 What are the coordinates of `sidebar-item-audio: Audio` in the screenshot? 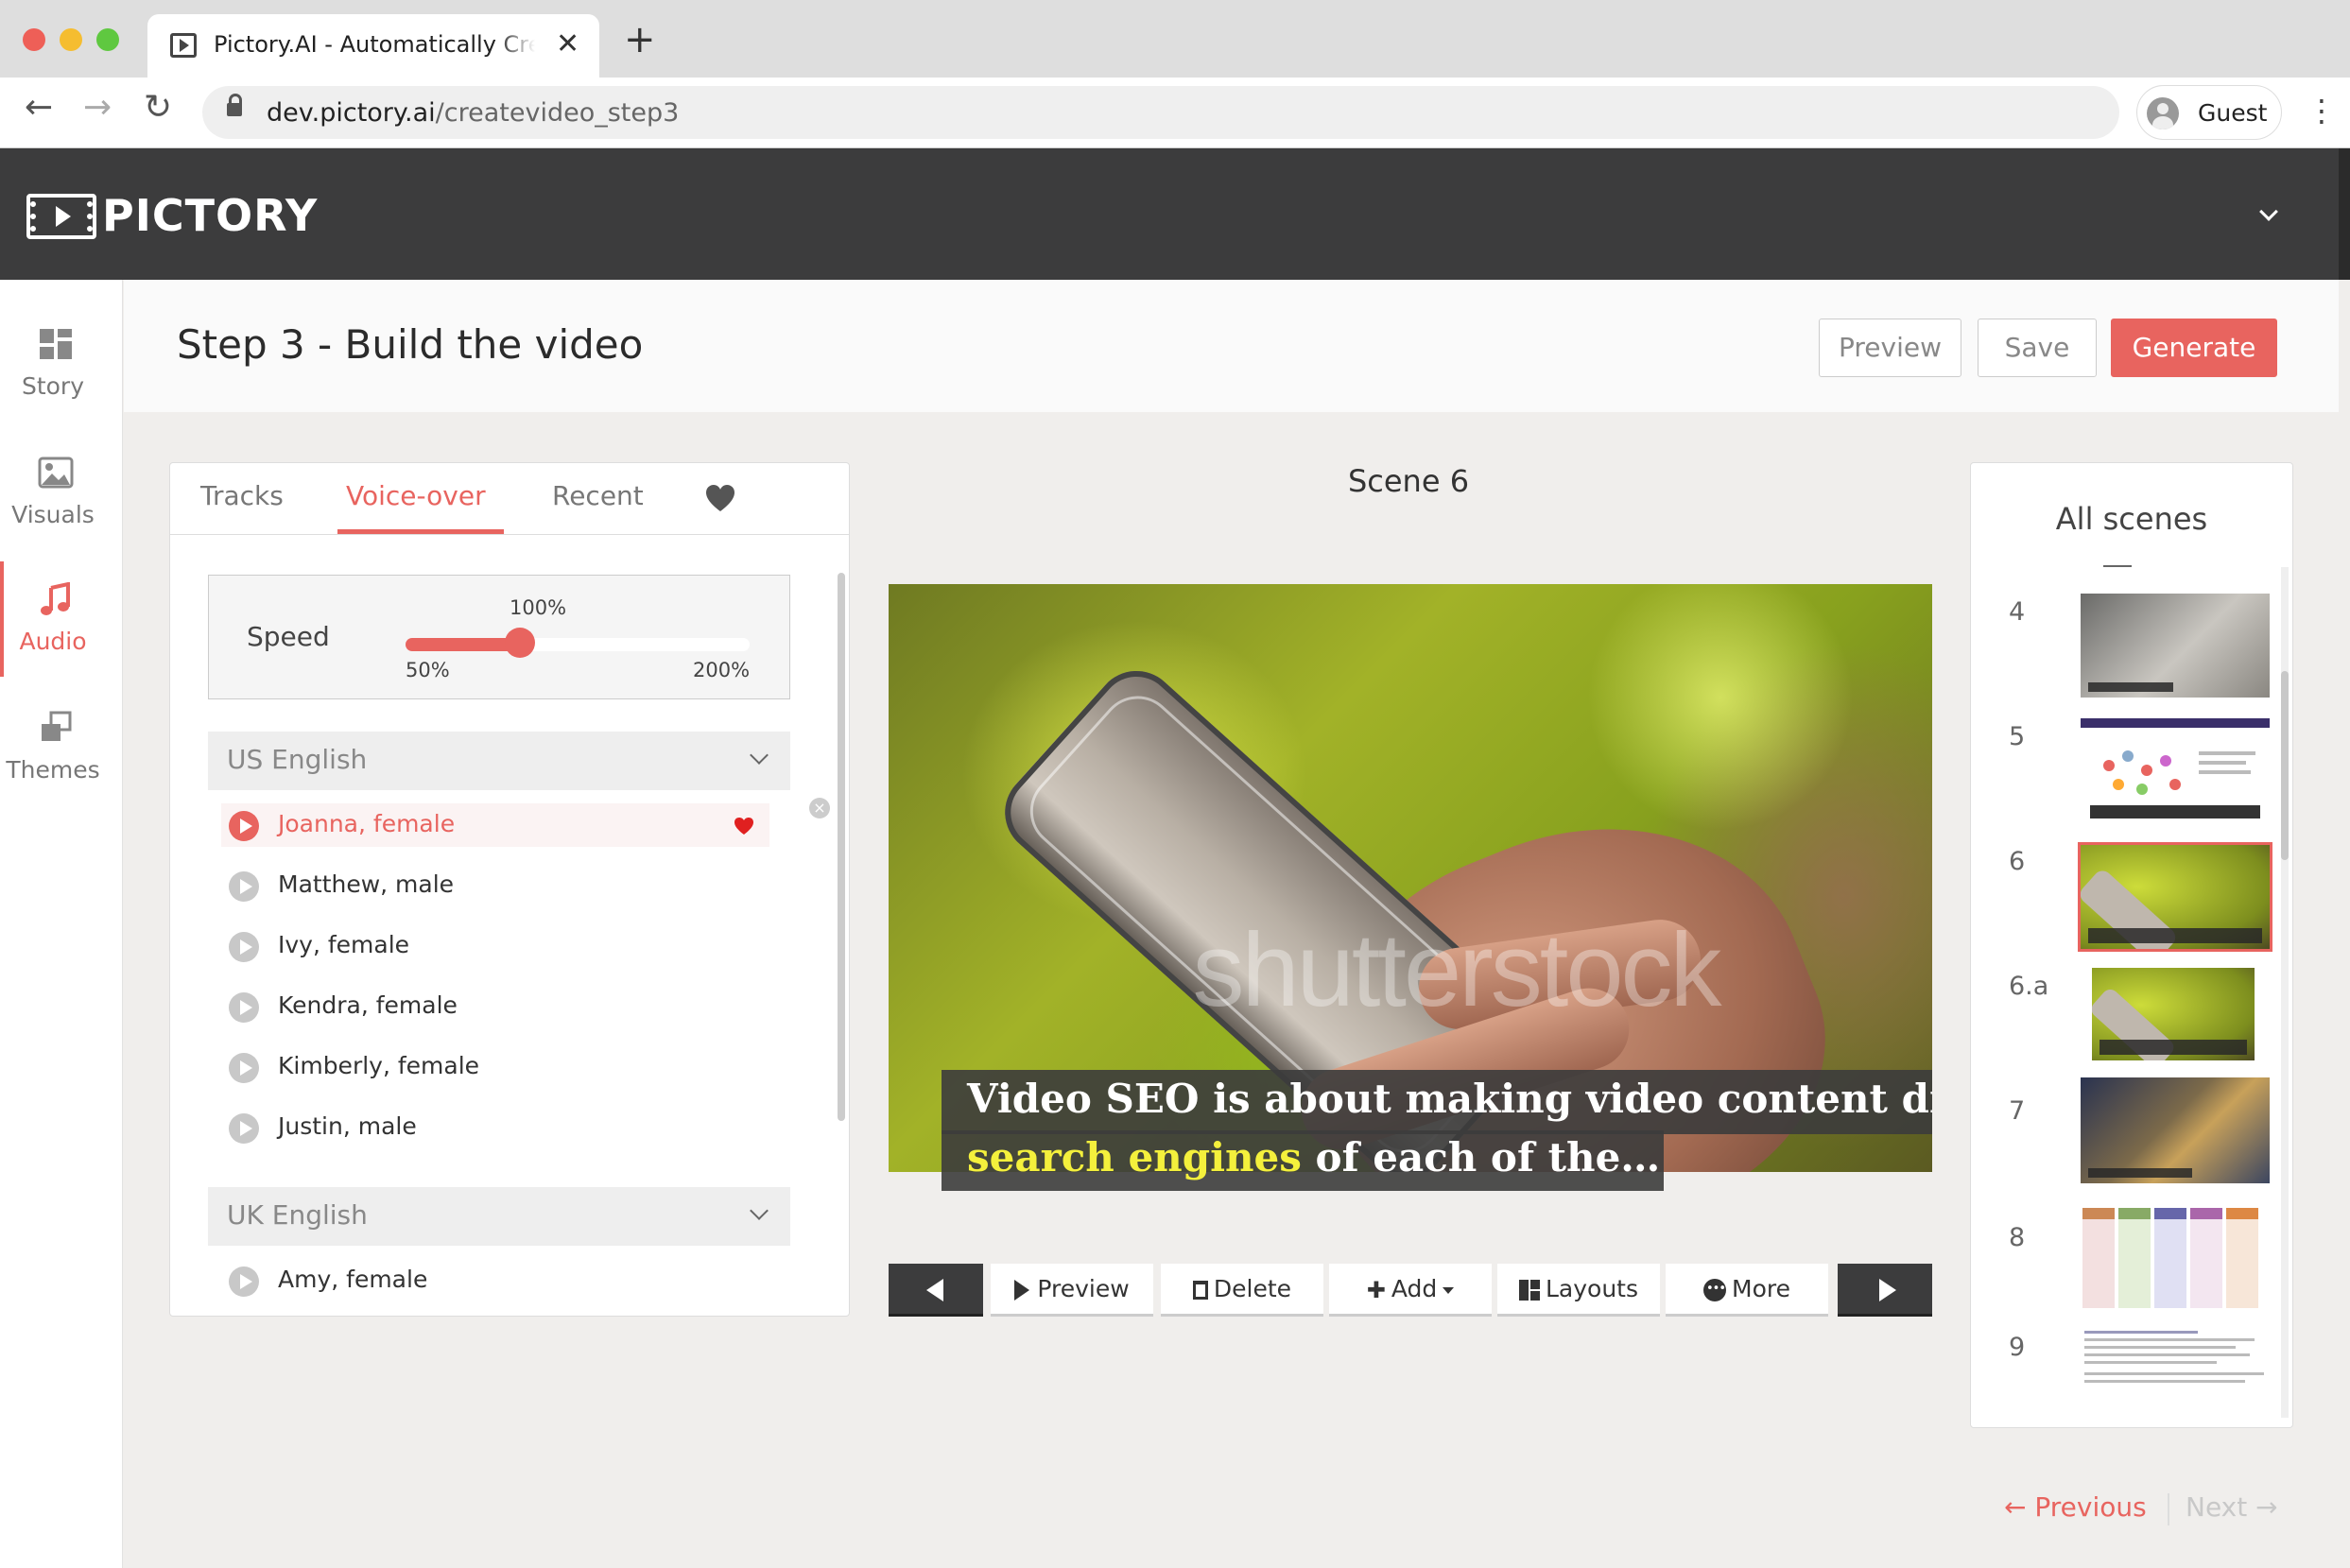 It's located at (62, 616).